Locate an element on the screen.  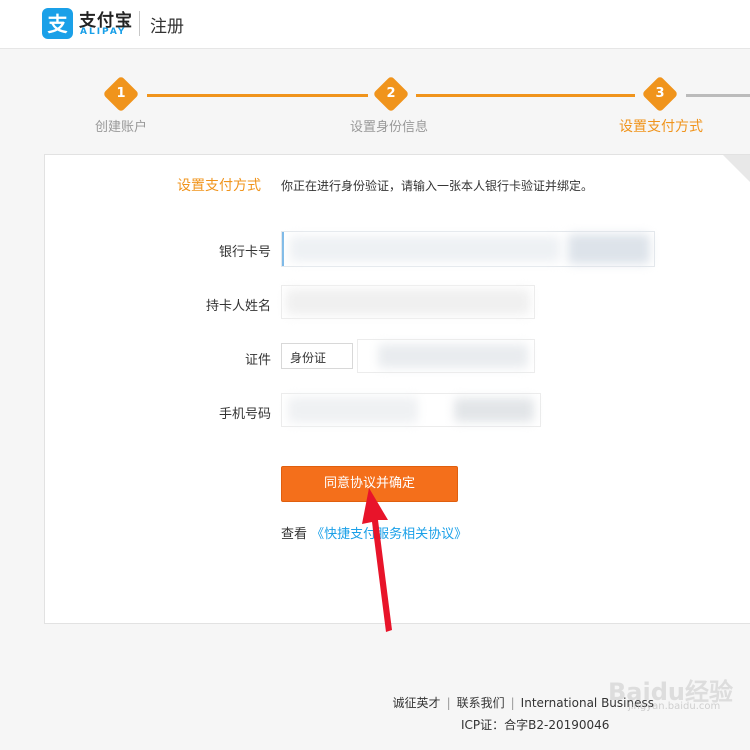
red-arrow-shape is located at coordinates (377, 560).